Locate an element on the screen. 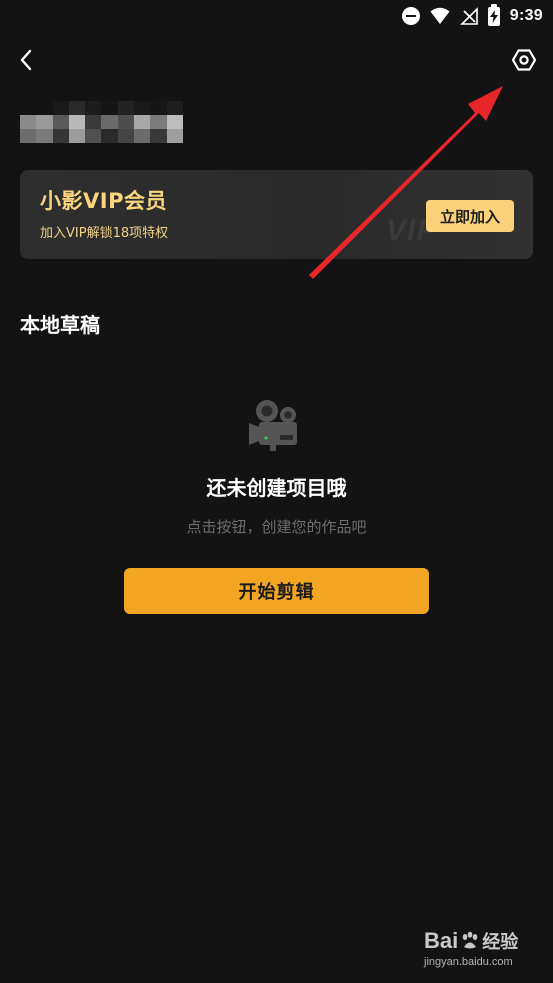  video-camera-icon is located at coordinates (273, 425).